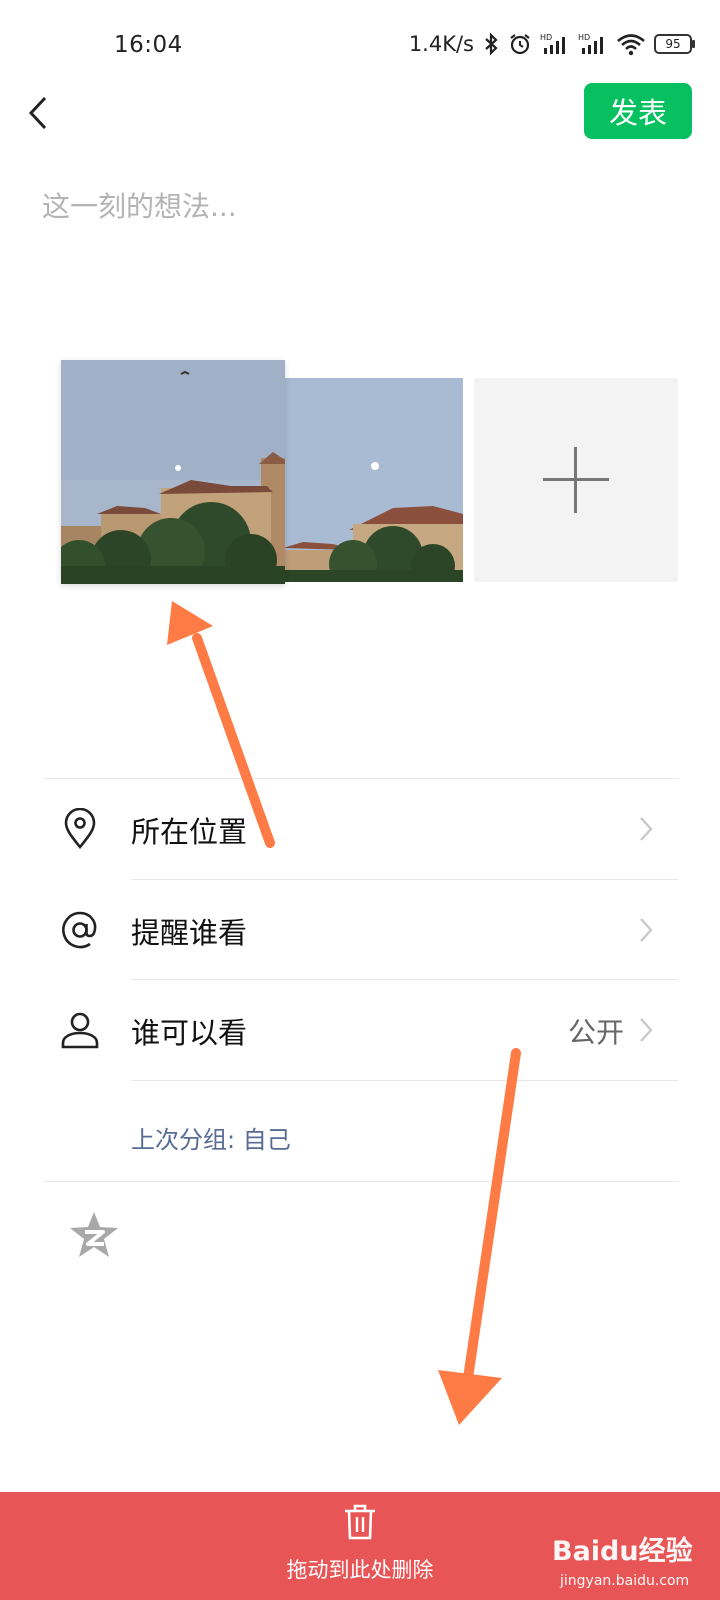 The height and width of the screenshot is (1600, 720). Describe the element at coordinates (80, 930) in the screenshot. I see `at-sign-icon` at that location.